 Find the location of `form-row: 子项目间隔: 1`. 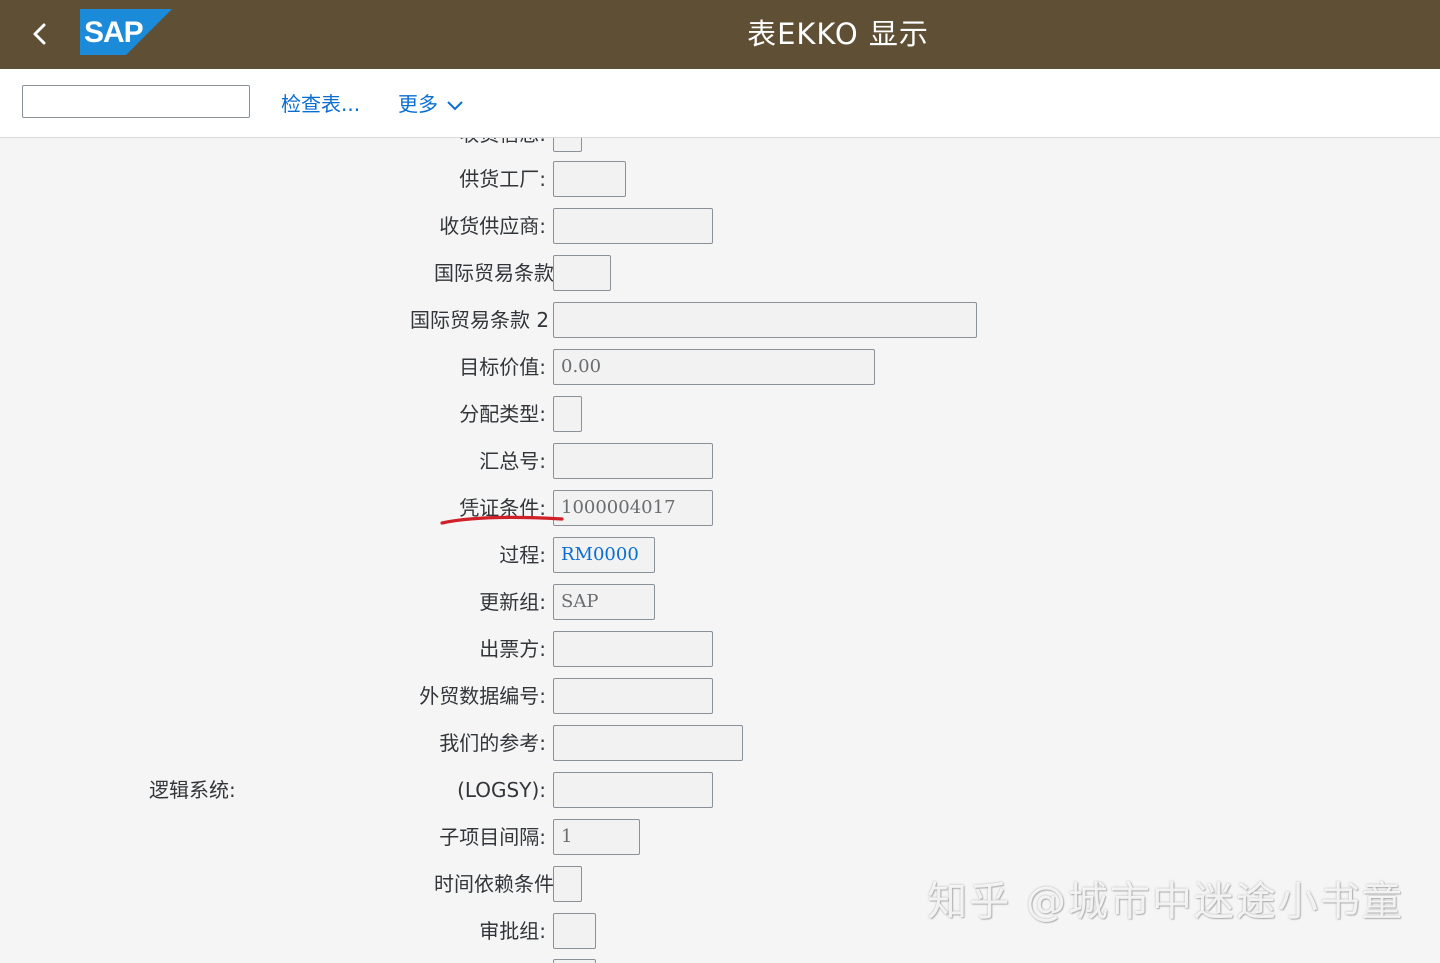

form-row: 子项目间隔: 1 is located at coordinates (720, 837).